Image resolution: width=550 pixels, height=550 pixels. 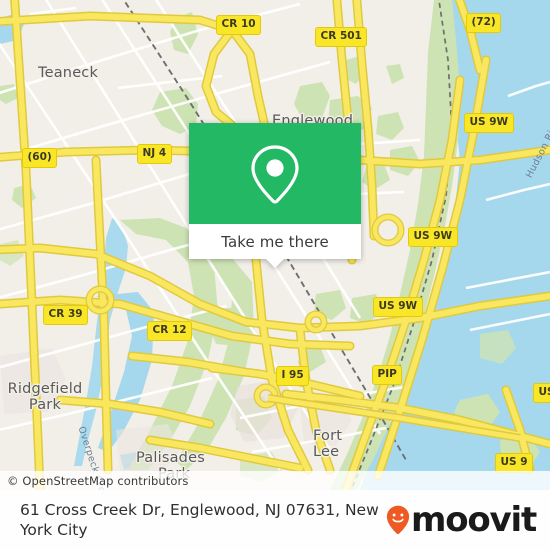 What do you see at coordinates (398, 520) in the screenshot?
I see `moovit-pin-icon` at bounding box center [398, 520].